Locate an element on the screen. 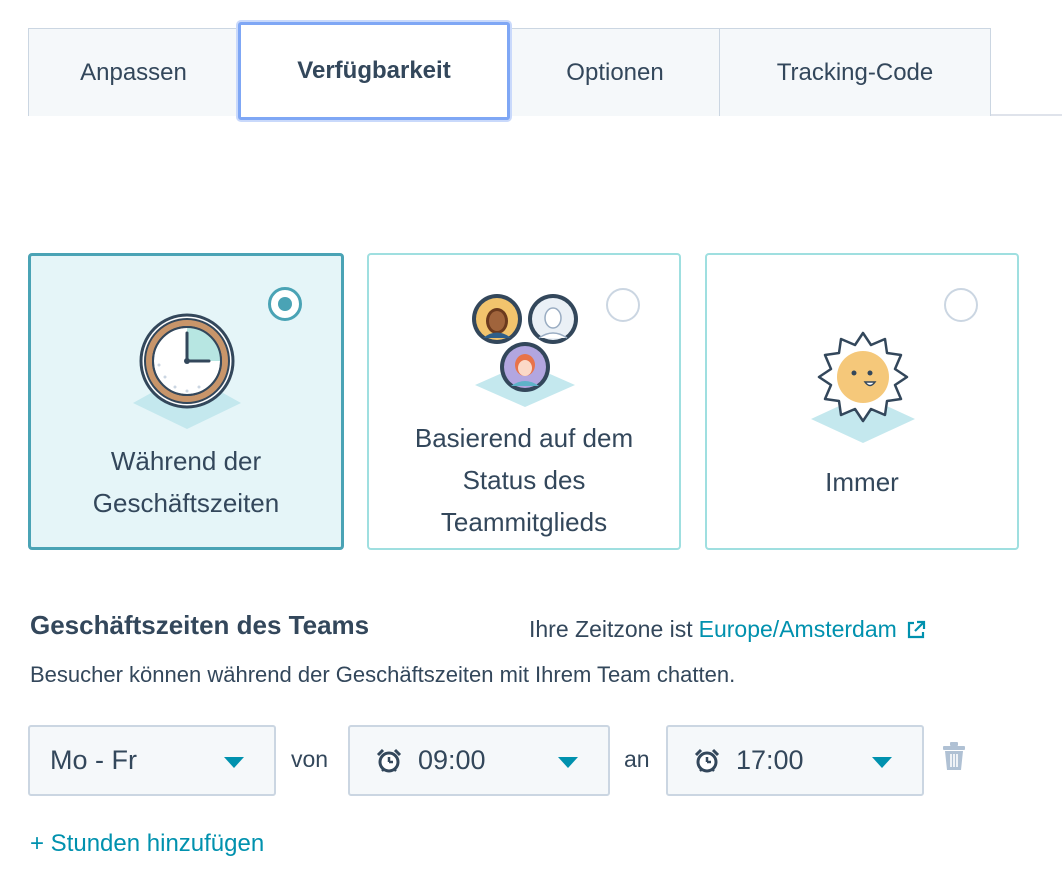  trash-icon is located at coordinates (954, 758).